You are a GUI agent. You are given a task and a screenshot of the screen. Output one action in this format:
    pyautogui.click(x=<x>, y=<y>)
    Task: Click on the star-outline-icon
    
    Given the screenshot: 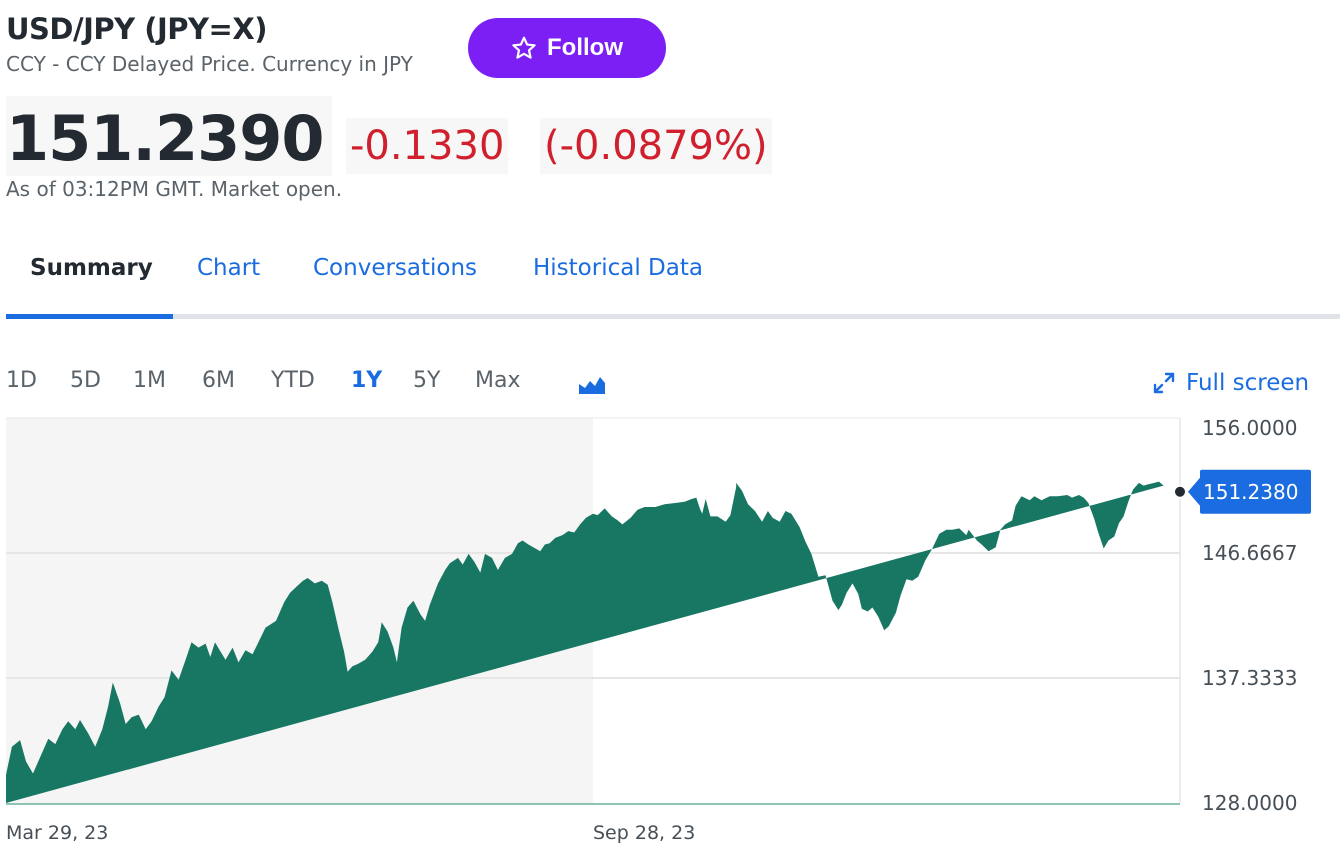 What is the action you would take?
    pyautogui.click(x=524, y=47)
    